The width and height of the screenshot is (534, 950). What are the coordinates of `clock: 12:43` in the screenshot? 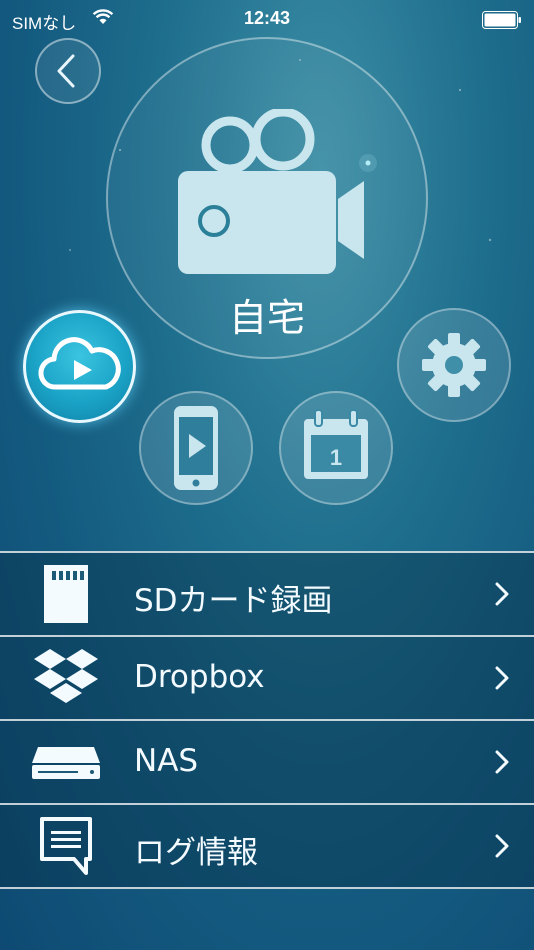 It's located at (267, 18).